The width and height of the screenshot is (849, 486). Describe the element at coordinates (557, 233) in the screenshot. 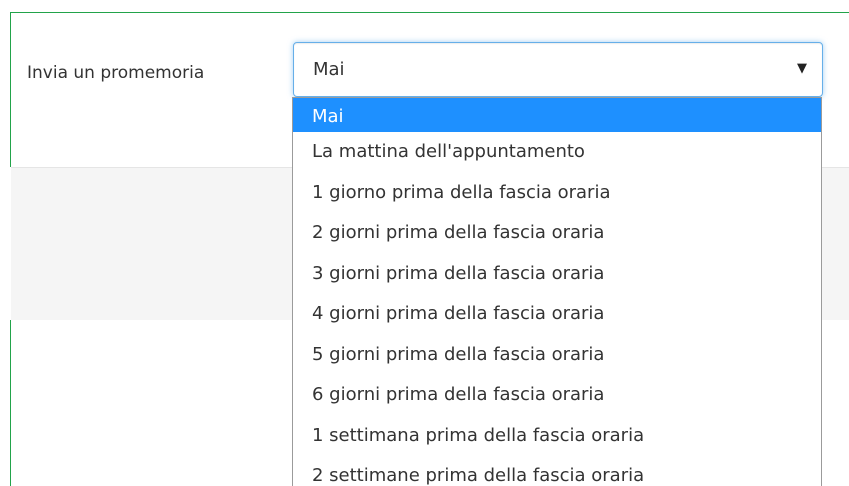

I see `dropdown-option: 2 giorni prima della fascia oraria` at that location.